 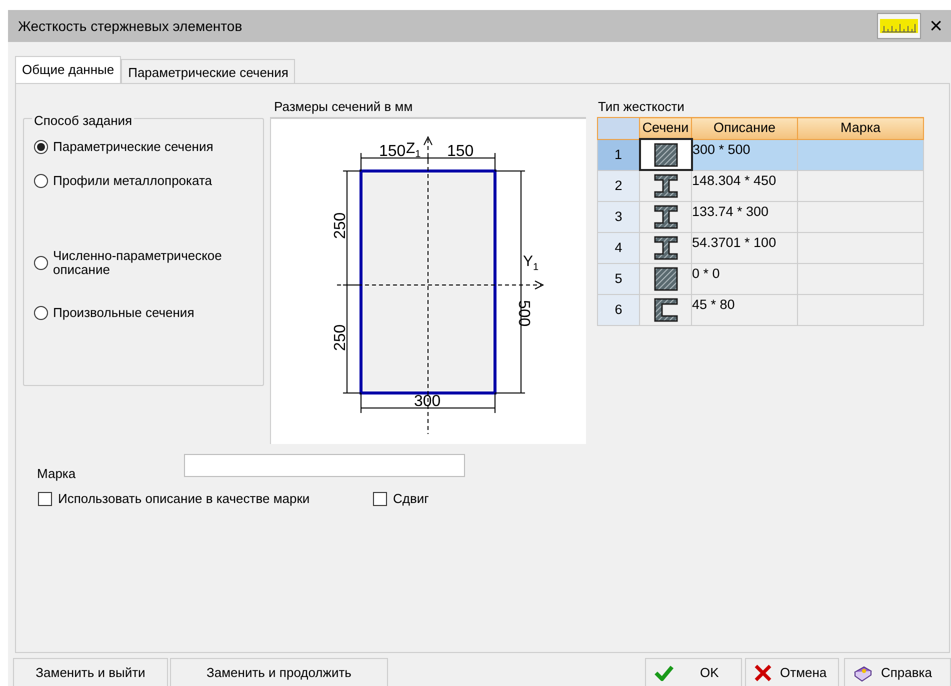 I want to click on row-number: 4, so click(x=619, y=248).